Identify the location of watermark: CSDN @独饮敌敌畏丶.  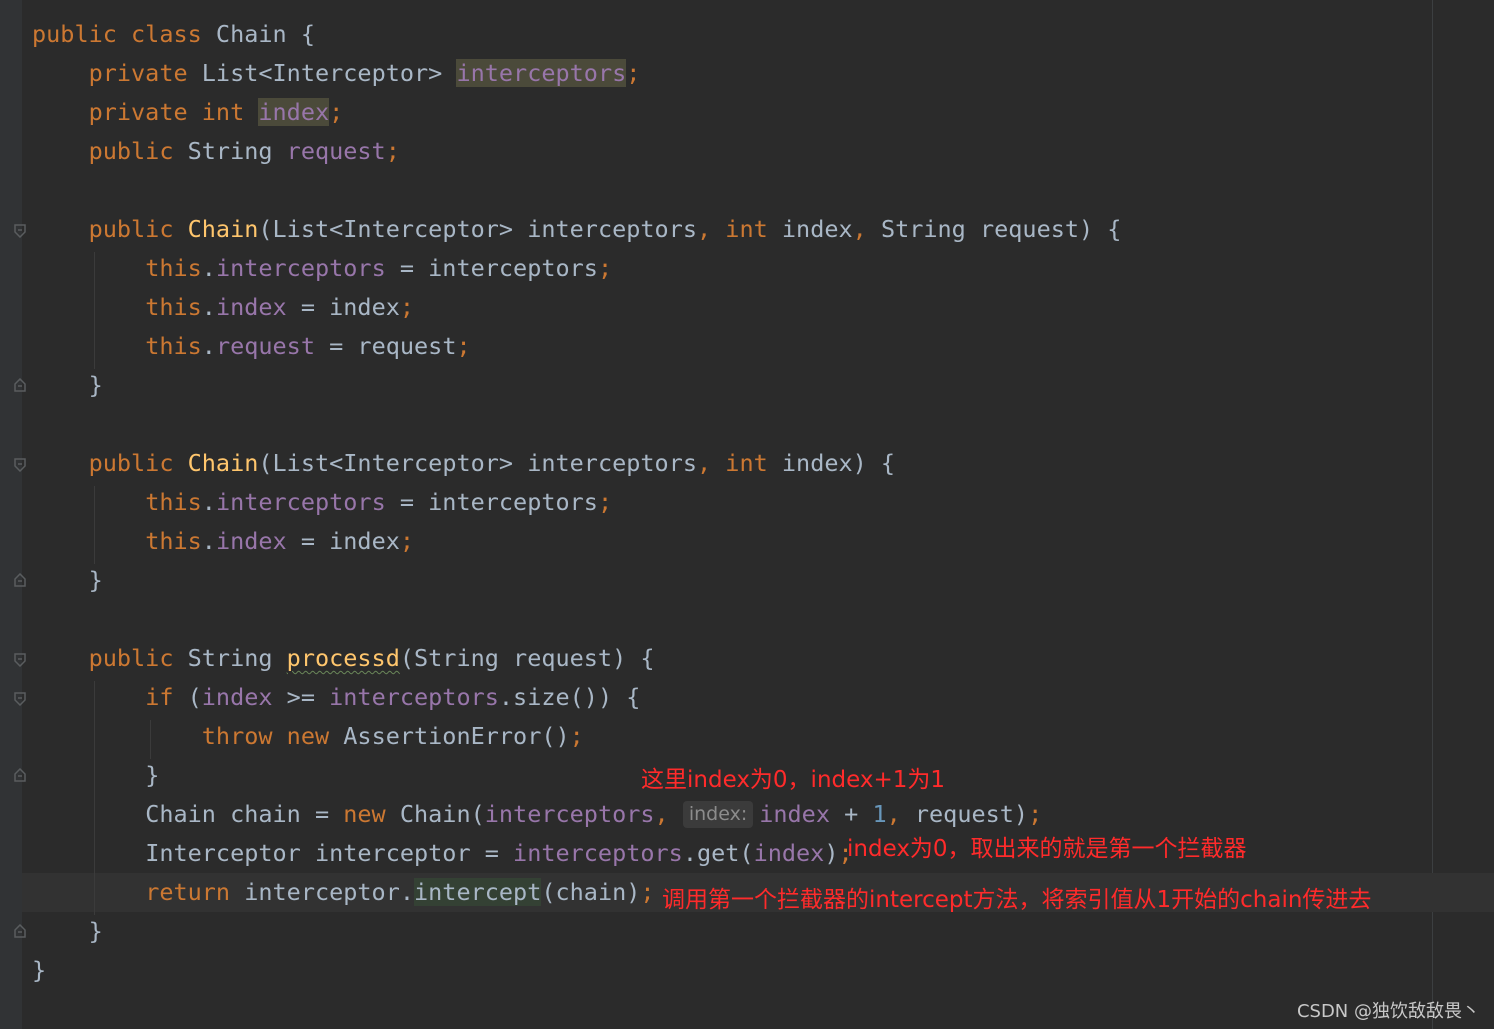
(1388, 1011).